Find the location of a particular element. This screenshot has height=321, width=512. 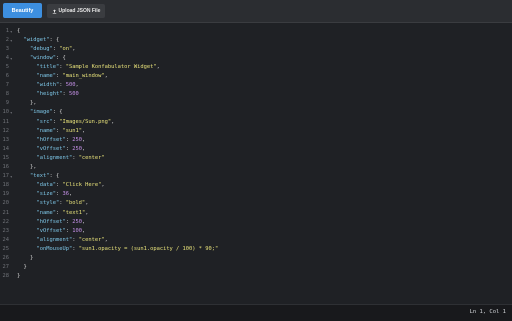

code-token: "center" is located at coordinates (91, 239).